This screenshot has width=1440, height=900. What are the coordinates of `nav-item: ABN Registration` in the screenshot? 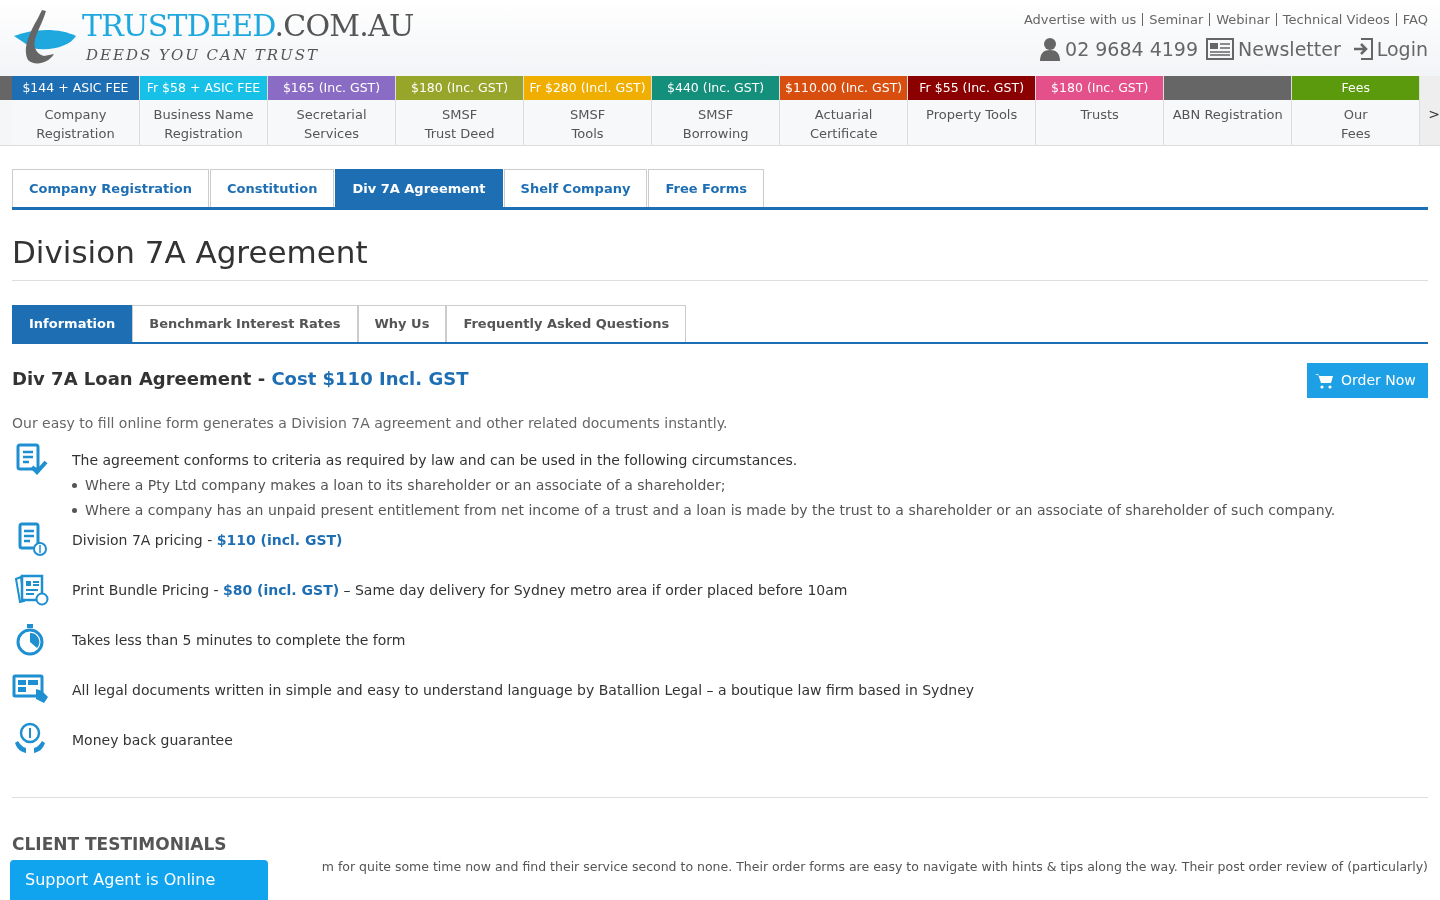 It's located at (1228, 110).